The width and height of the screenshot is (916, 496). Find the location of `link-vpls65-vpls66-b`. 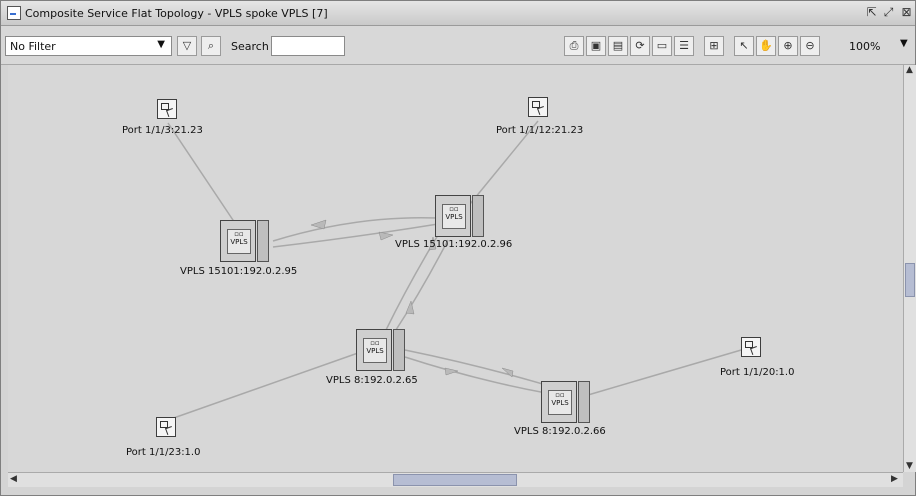

link-vpls65-vpls66-b is located at coordinates (475, 375).